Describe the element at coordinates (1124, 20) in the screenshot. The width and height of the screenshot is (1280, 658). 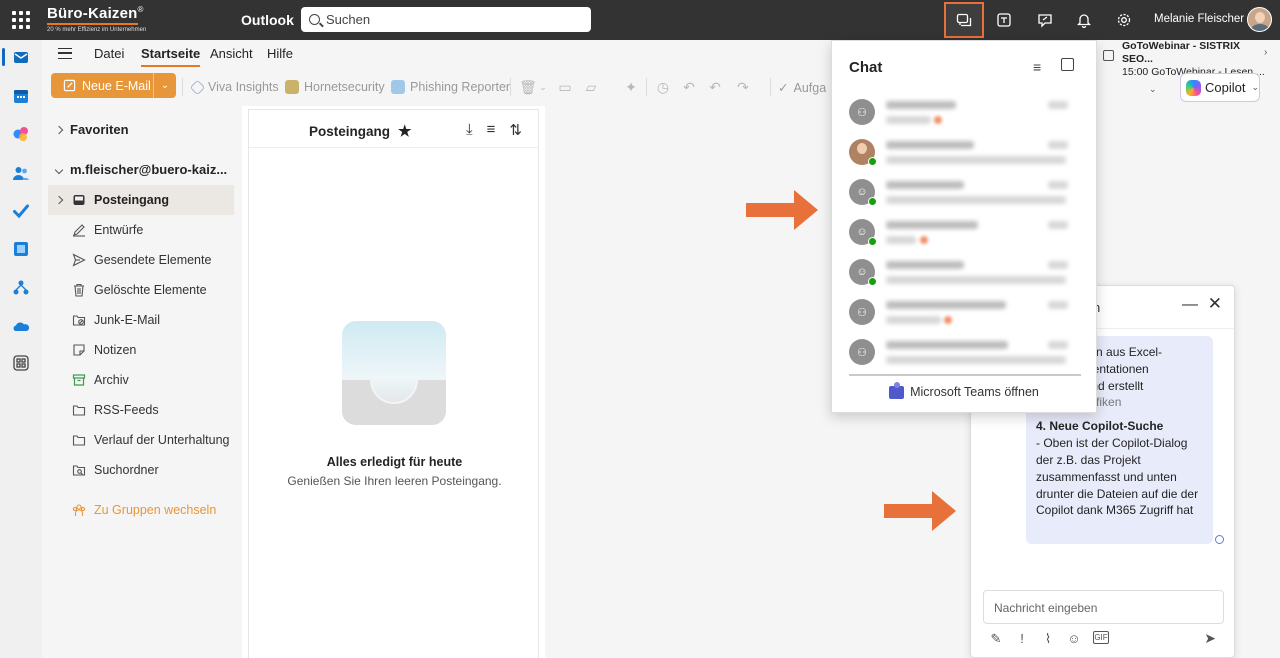
I see `settings-button` at that location.